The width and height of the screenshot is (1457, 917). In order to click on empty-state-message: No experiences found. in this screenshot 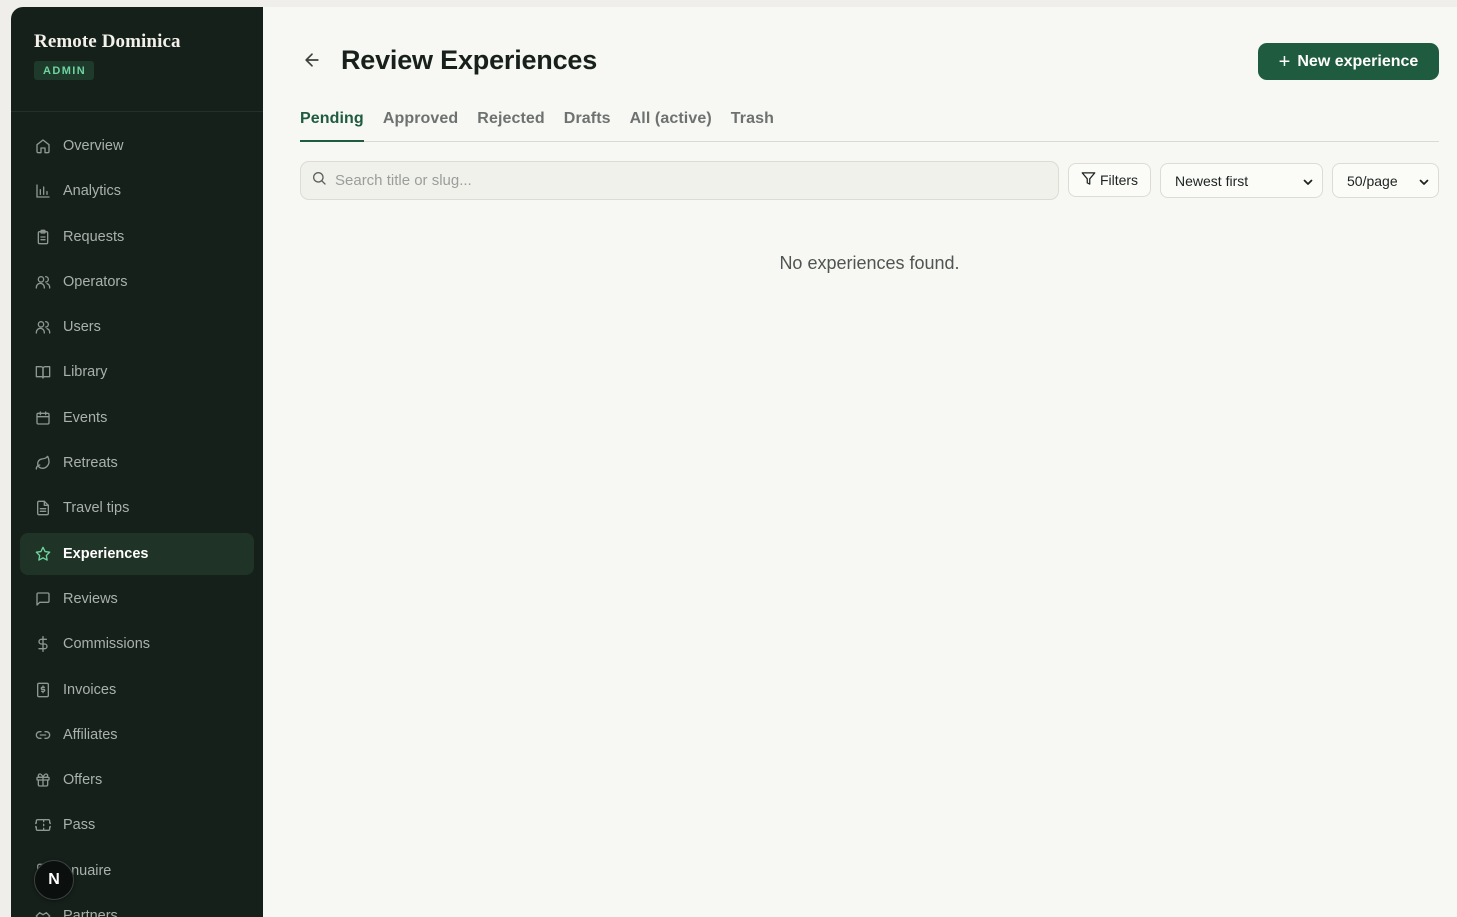, I will do `click(869, 263)`.